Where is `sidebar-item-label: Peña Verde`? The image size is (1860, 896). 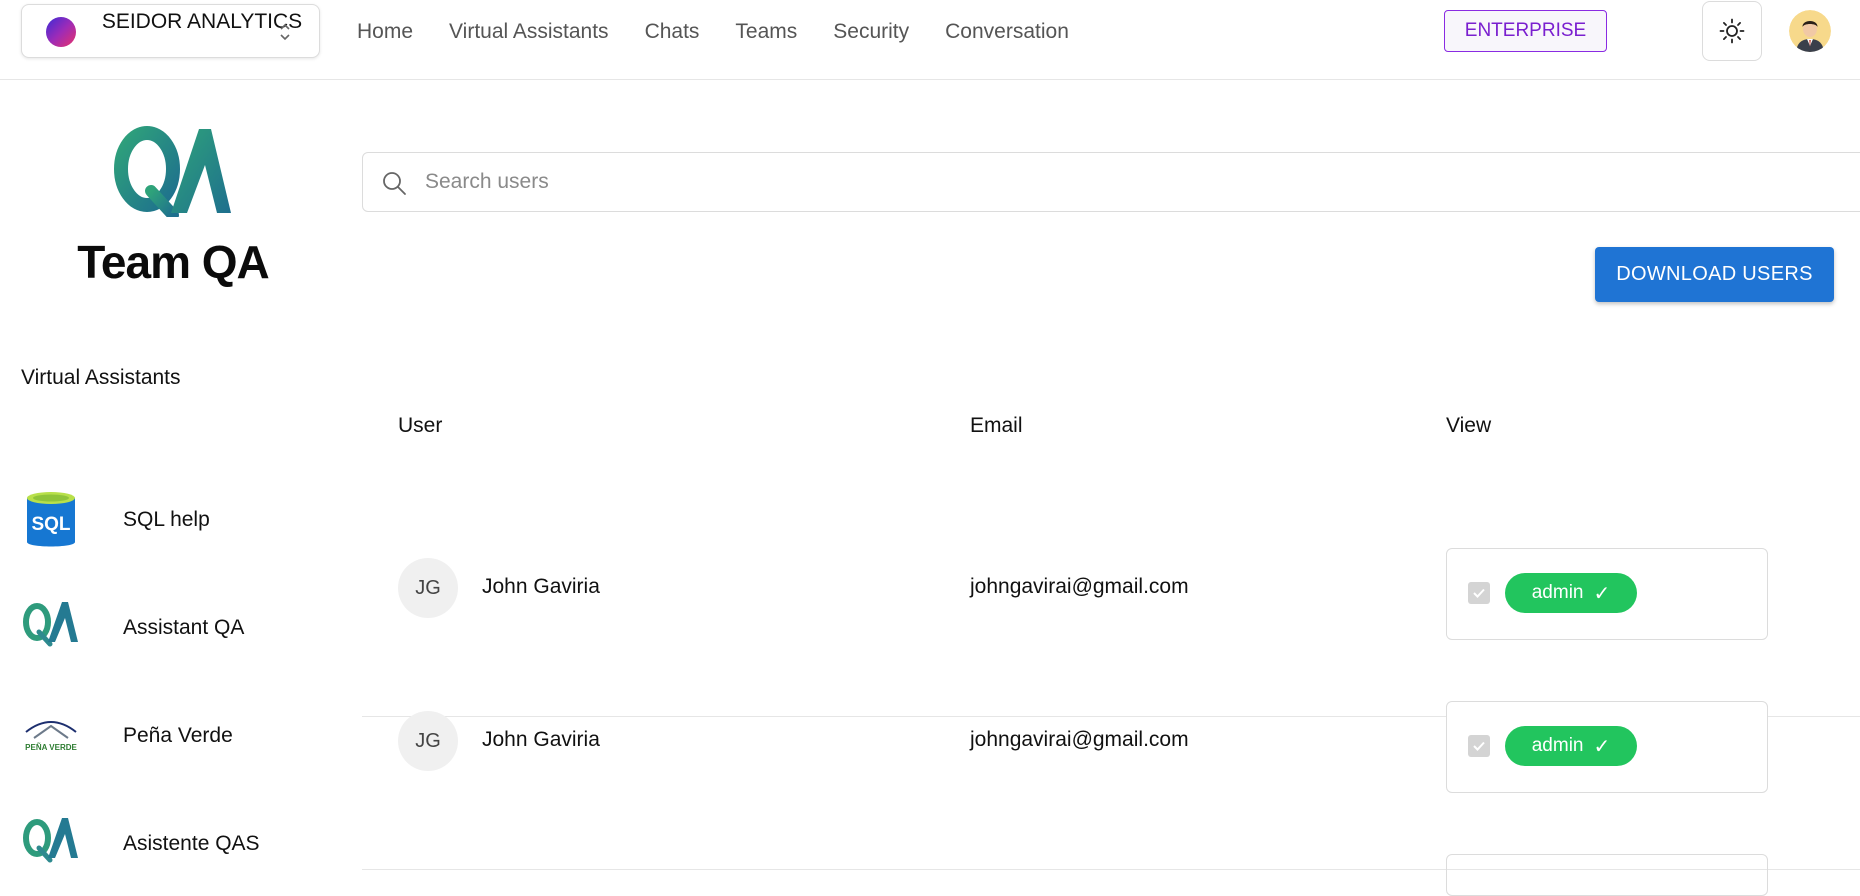 sidebar-item-label: Peña Verde is located at coordinates (178, 735).